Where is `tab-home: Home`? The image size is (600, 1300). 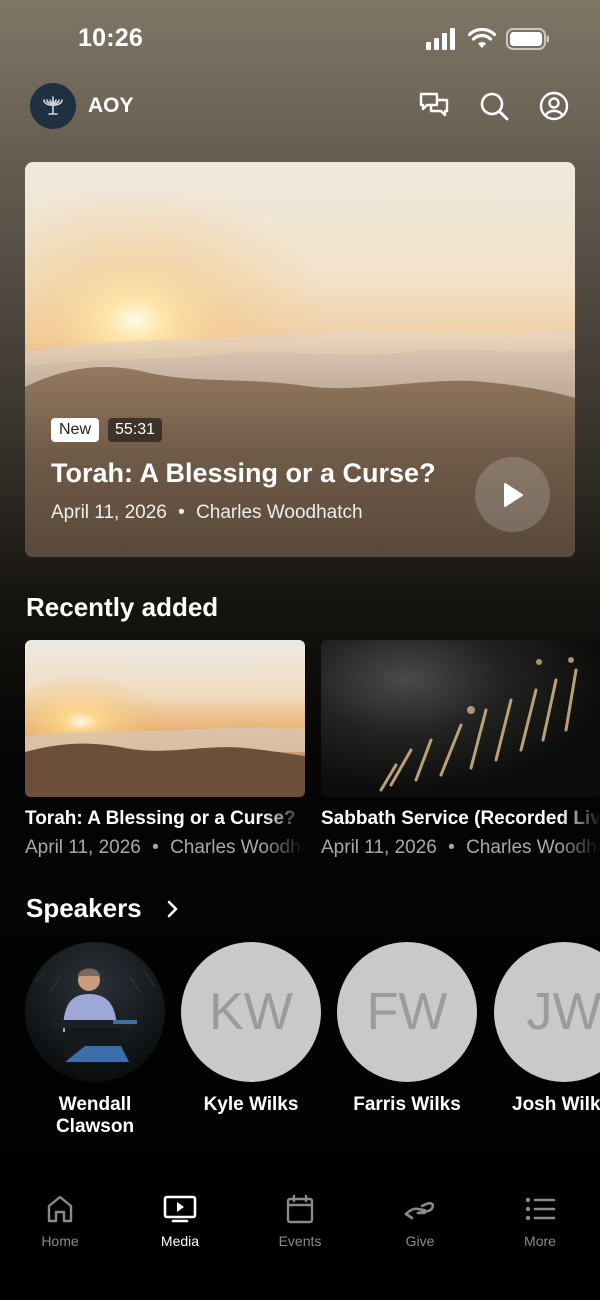 tab-home: Home is located at coordinates (60, 1240).